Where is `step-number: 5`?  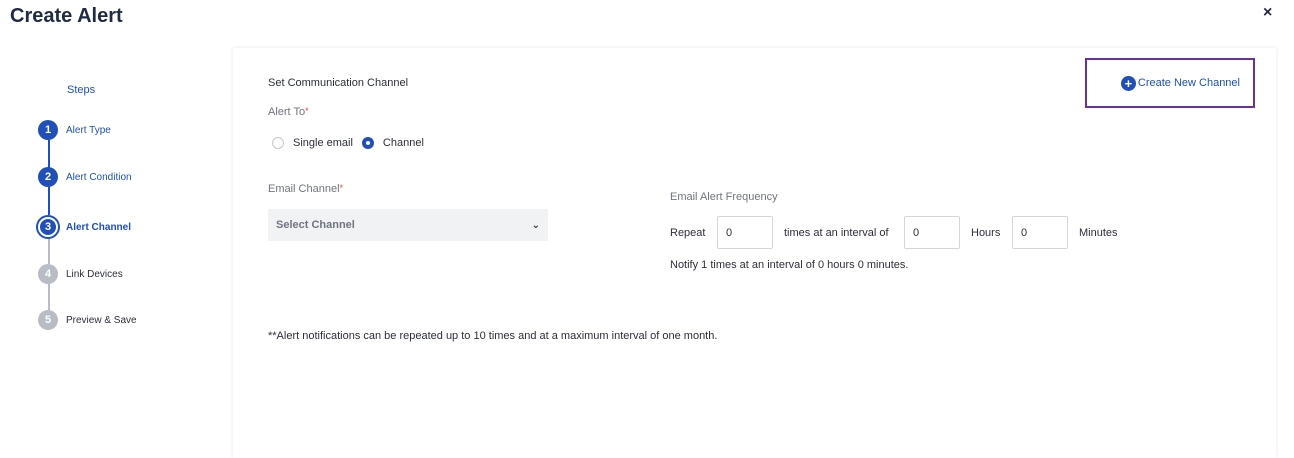
step-number: 5 is located at coordinates (48, 320).